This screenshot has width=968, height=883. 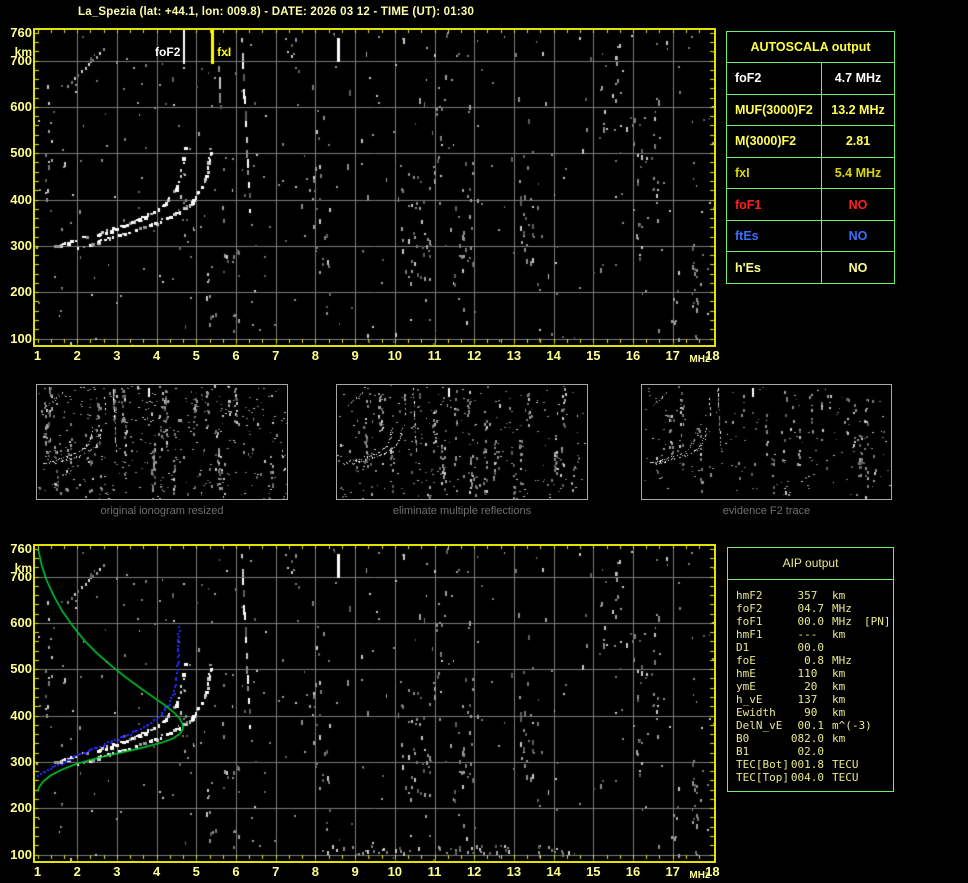 I want to click on axis-tick-label: 15, so click(x=593, y=871).